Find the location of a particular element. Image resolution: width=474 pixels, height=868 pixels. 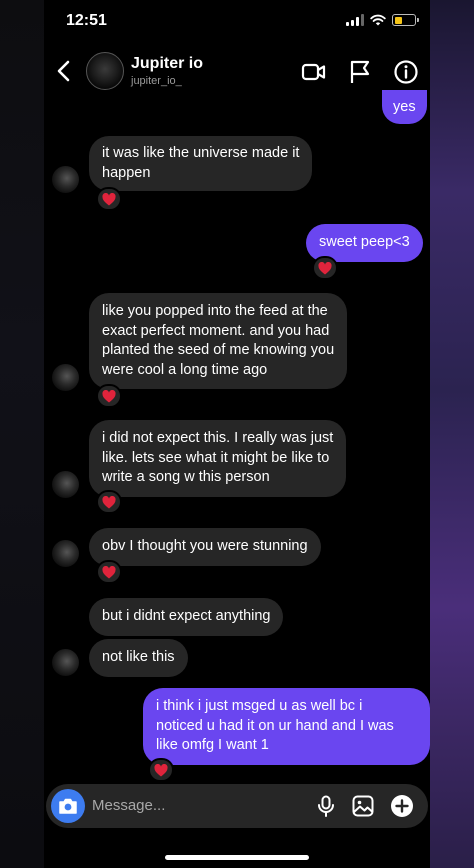

wifi-icon is located at coordinates (378, 20).